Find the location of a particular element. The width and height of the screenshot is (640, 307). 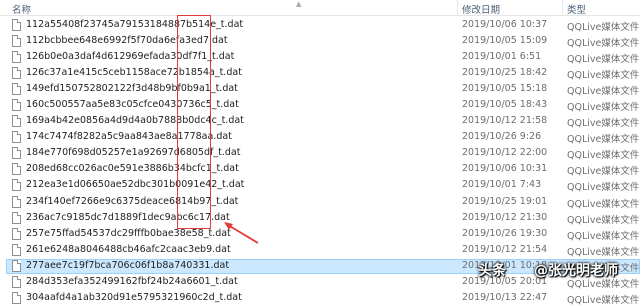

file-date: 2019/10/05 18:43 is located at coordinates (505, 105).